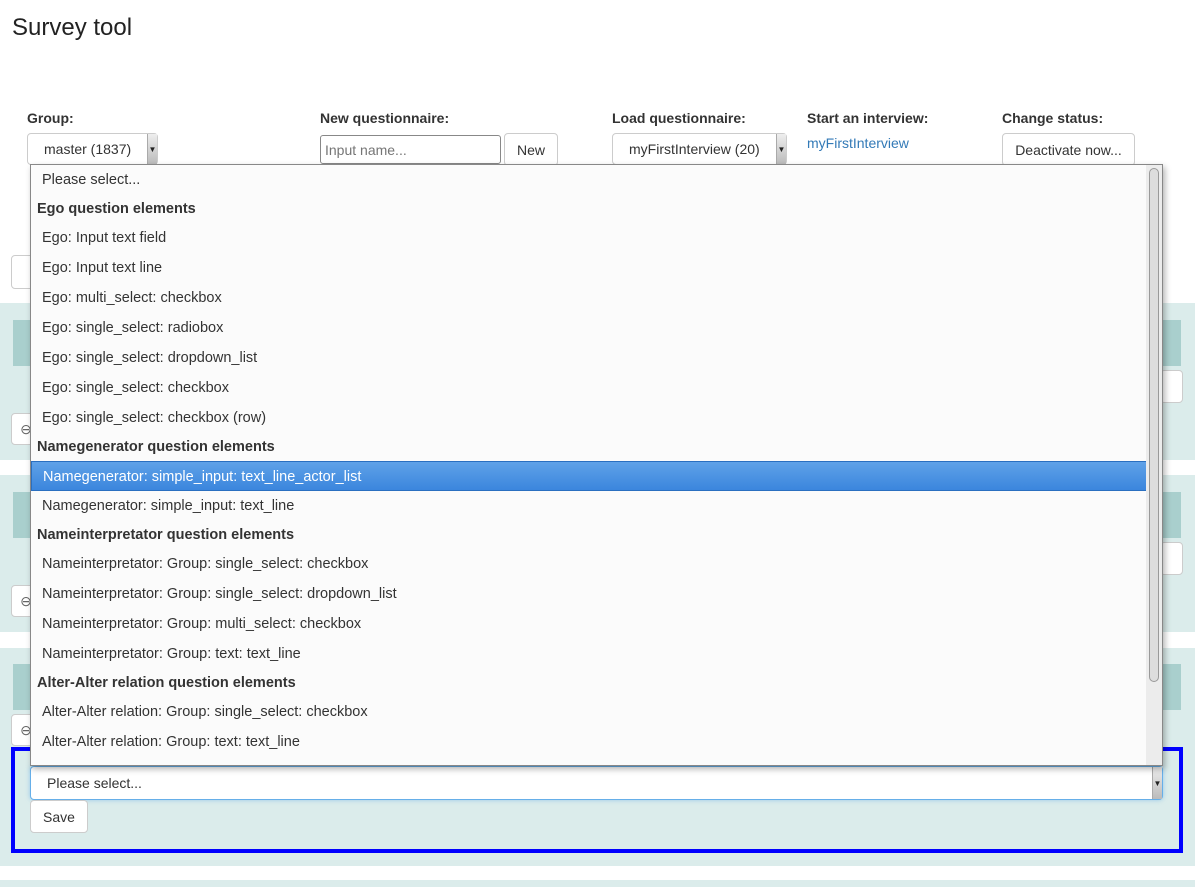 Image resolution: width=1195 pixels, height=887 pixels. I want to click on change-status-label: Change status:, so click(1053, 118).